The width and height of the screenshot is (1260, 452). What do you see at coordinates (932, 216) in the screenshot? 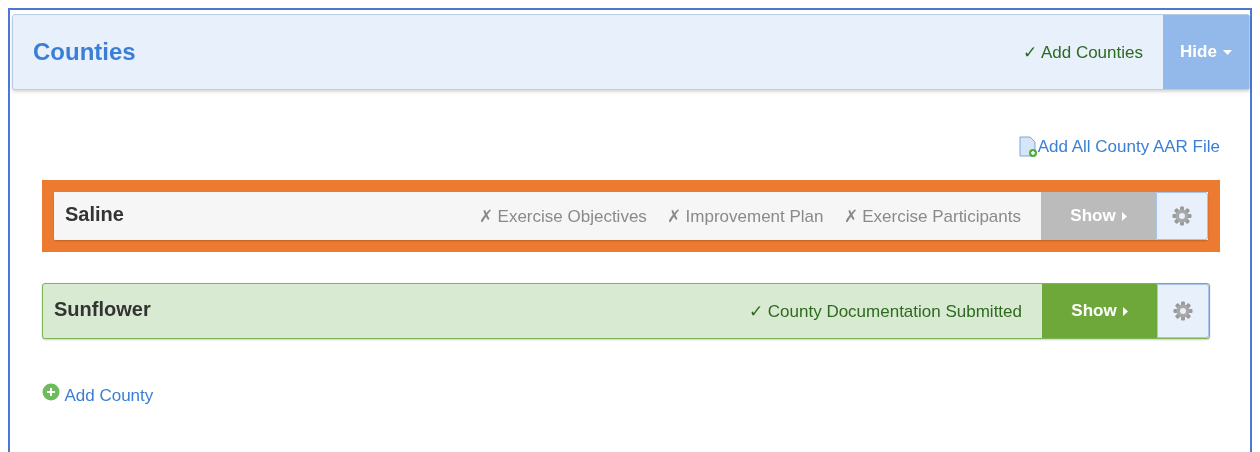
I see `status-text: ✗ Exercise Participants` at bounding box center [932, 216].